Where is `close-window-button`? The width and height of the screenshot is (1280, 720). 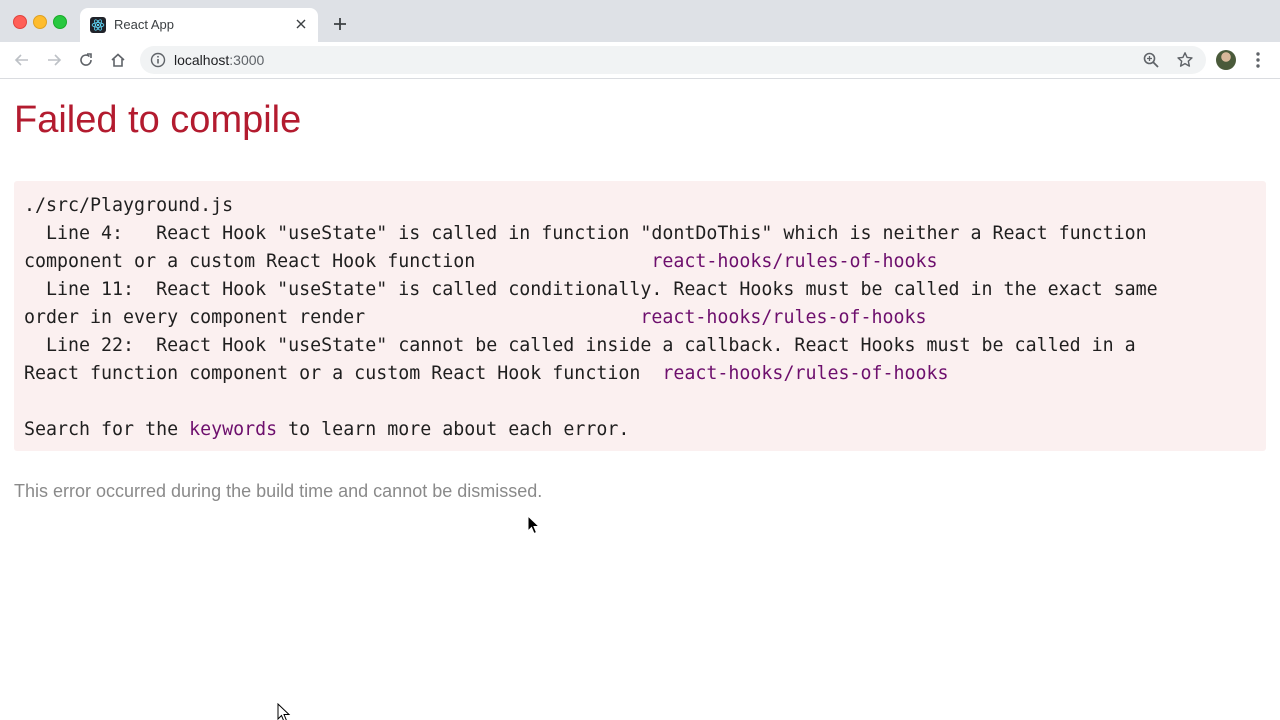 close-window-button is located at coordinates (20, 22).